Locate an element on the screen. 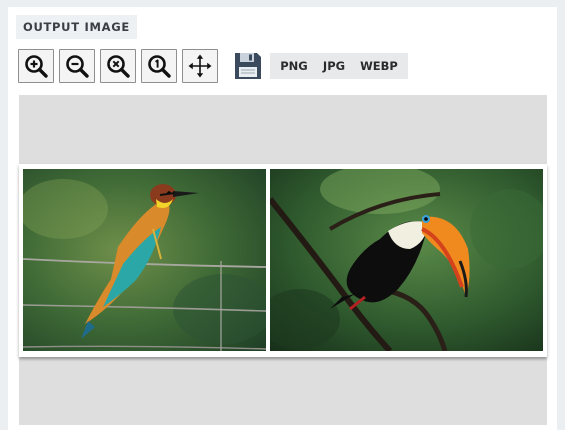 The image size is (565, 430). format-webp-button: WEBP is located at coordinates (379, 66).